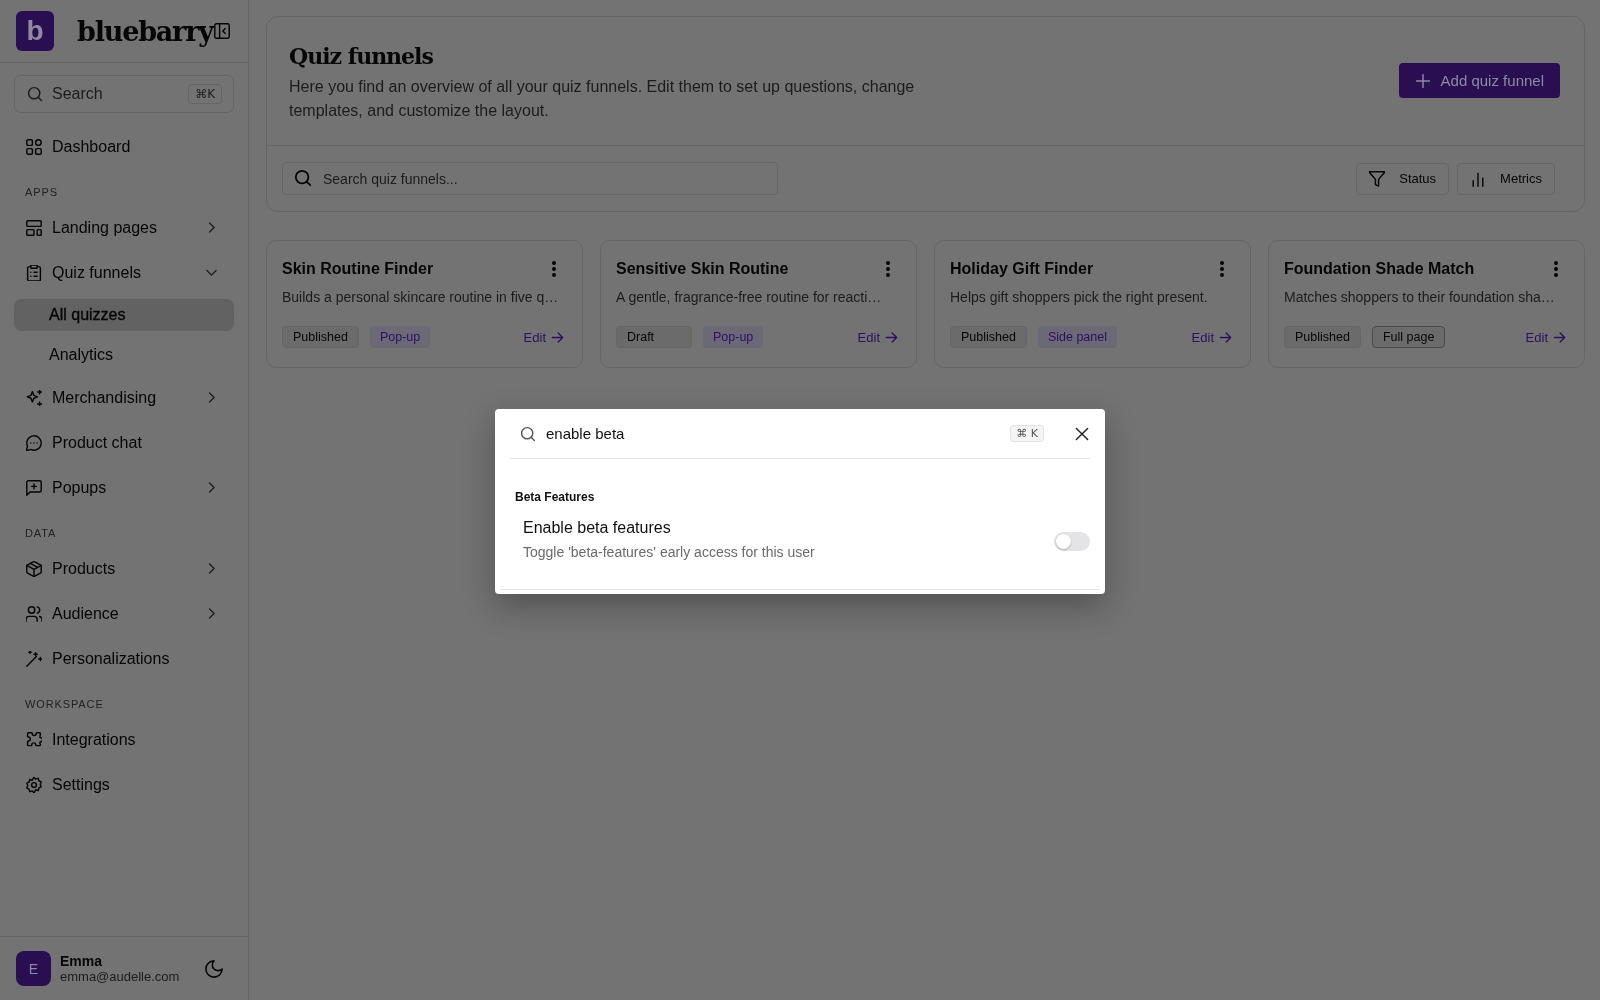 This screenshot has width=1600, height=1000. What do you see at coordinates (124, 487) in the screenshot?
I see `nav-item: Popups` at bounding box center [124, 487].